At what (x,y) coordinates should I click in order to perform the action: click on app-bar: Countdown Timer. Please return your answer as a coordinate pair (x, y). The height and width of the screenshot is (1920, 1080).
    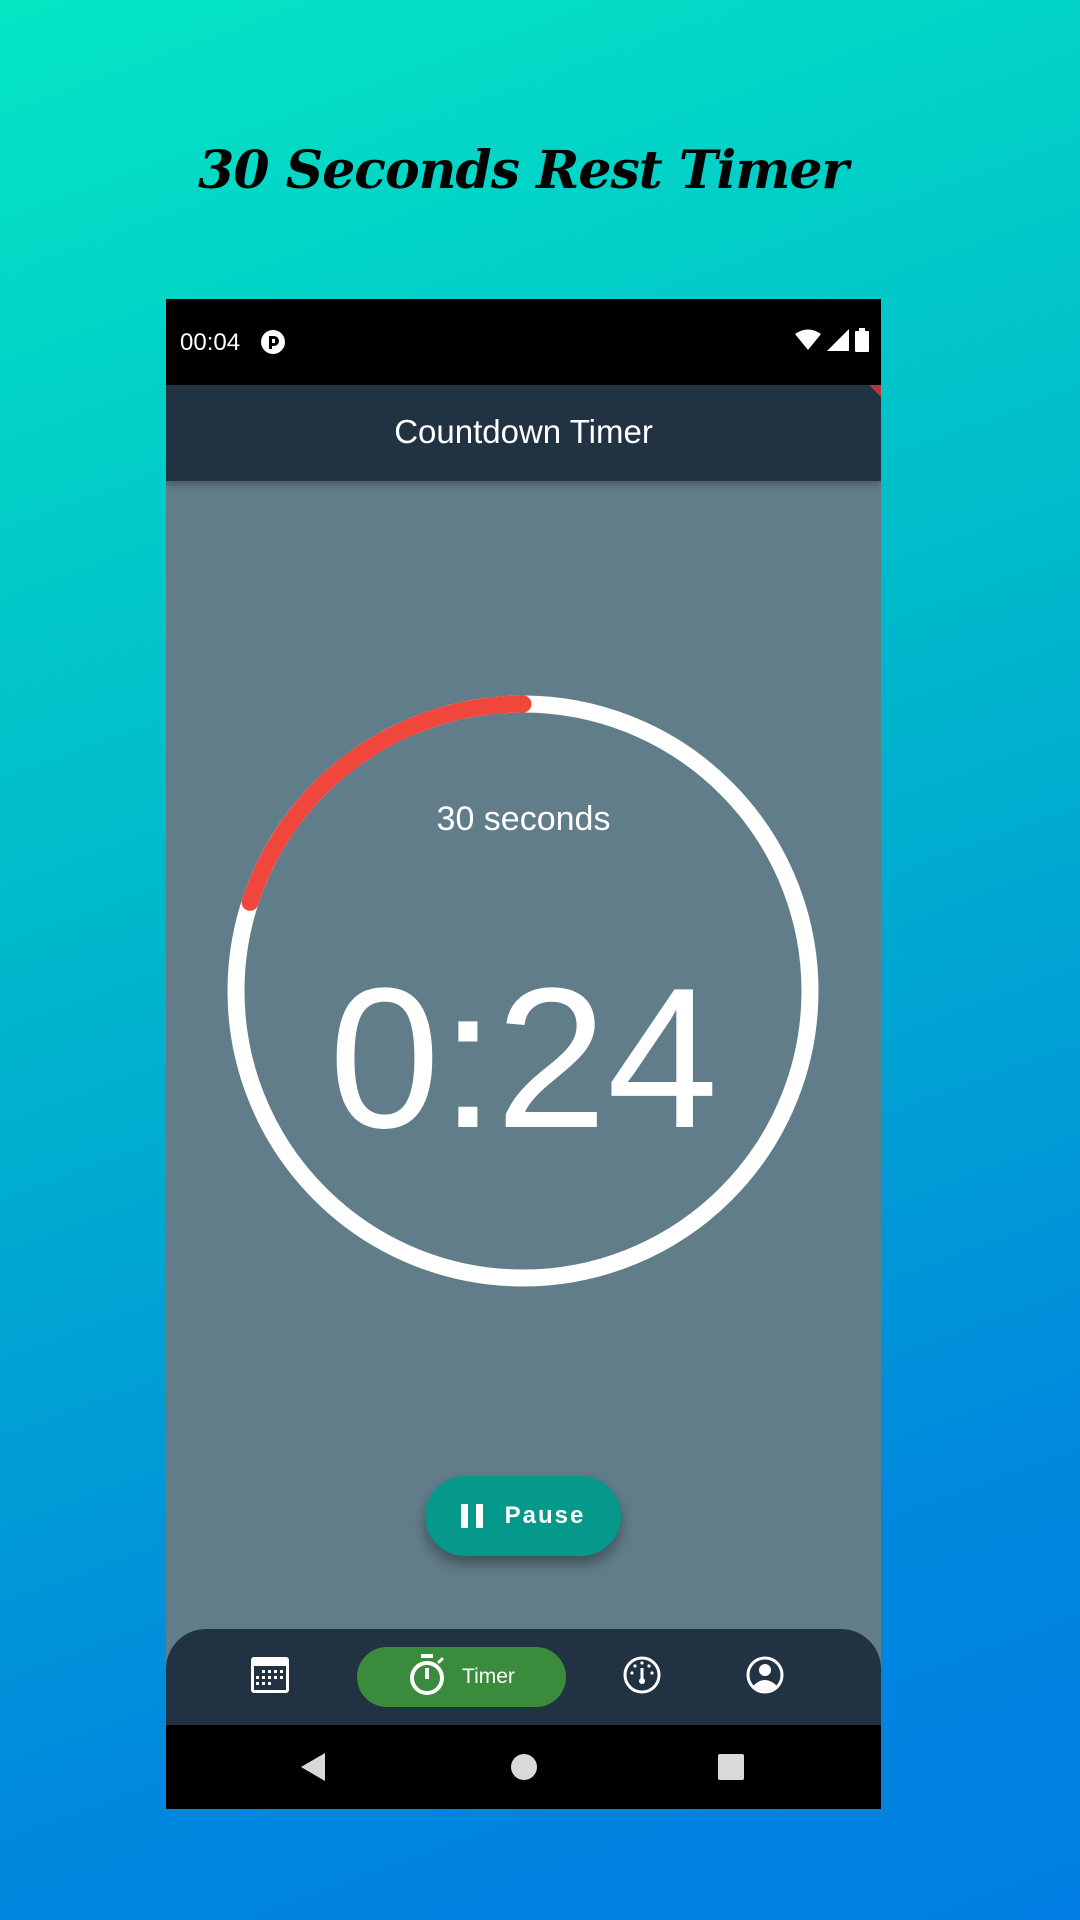
    Looking at the image, I should click on (523, 433).